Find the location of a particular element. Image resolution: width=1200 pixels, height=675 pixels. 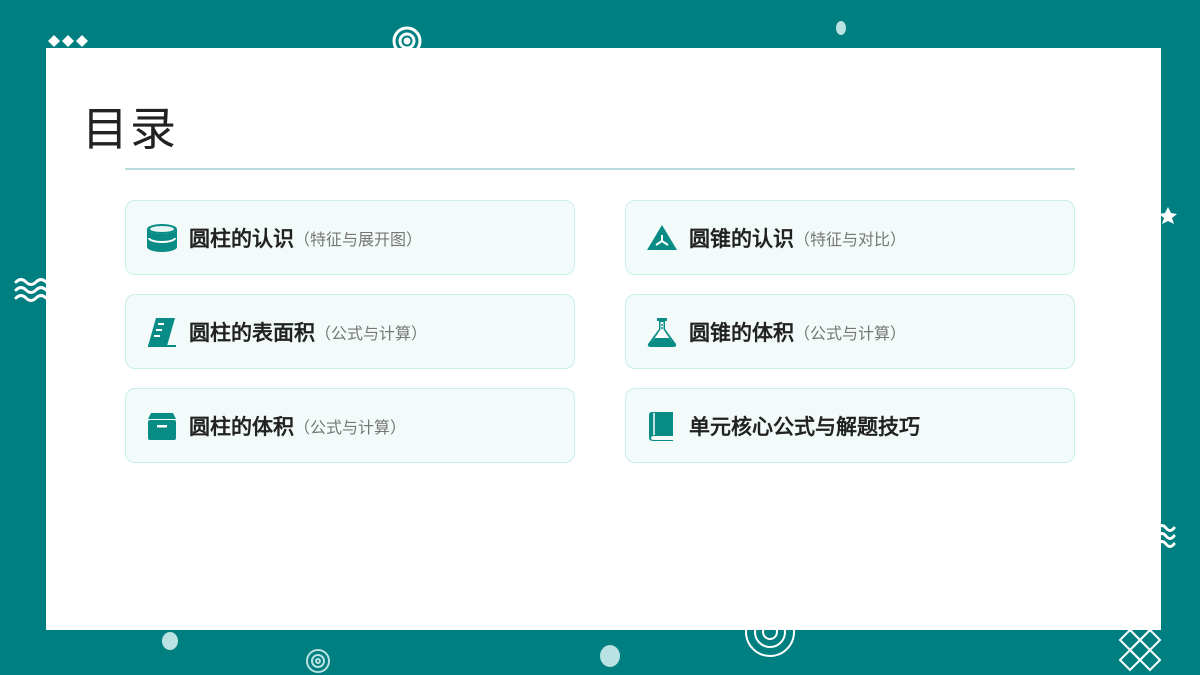

toc-item-cone-volume: 圆锥的体积 （公式与计算） is located at coordinates (850, 331).